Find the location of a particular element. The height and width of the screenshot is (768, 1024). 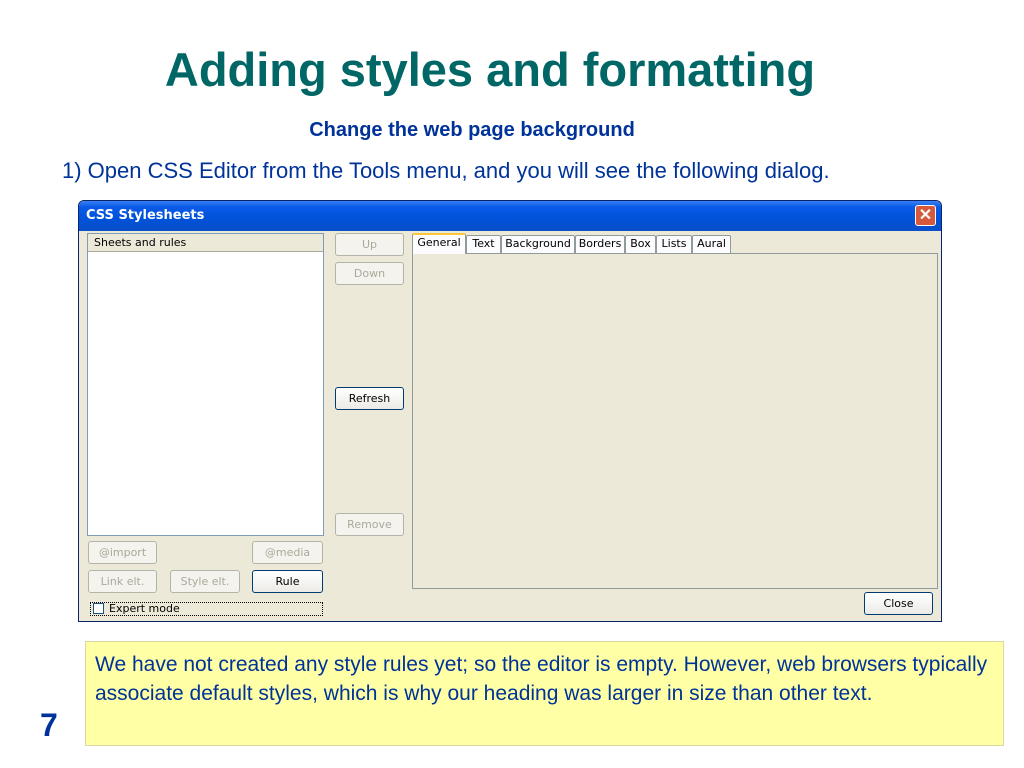

sheets-rules-tree: Sheets and rules is located at coordinates (205, 384).